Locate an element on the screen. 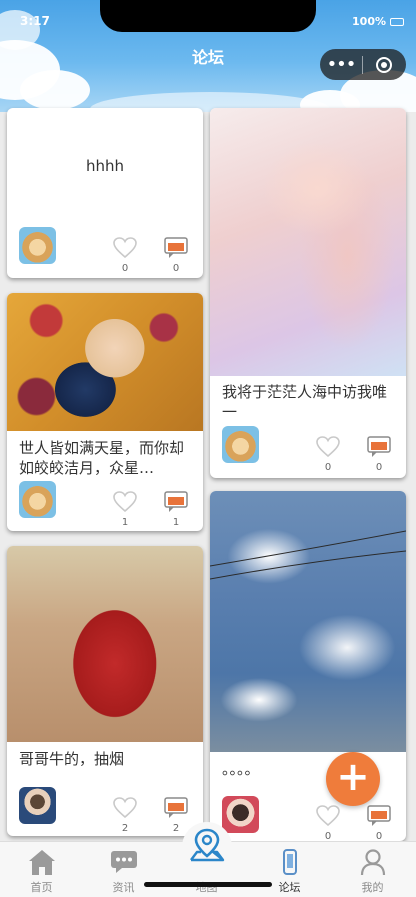 The image size is (416, 897). status-battery: 100% is located at coordinates (378, 21).